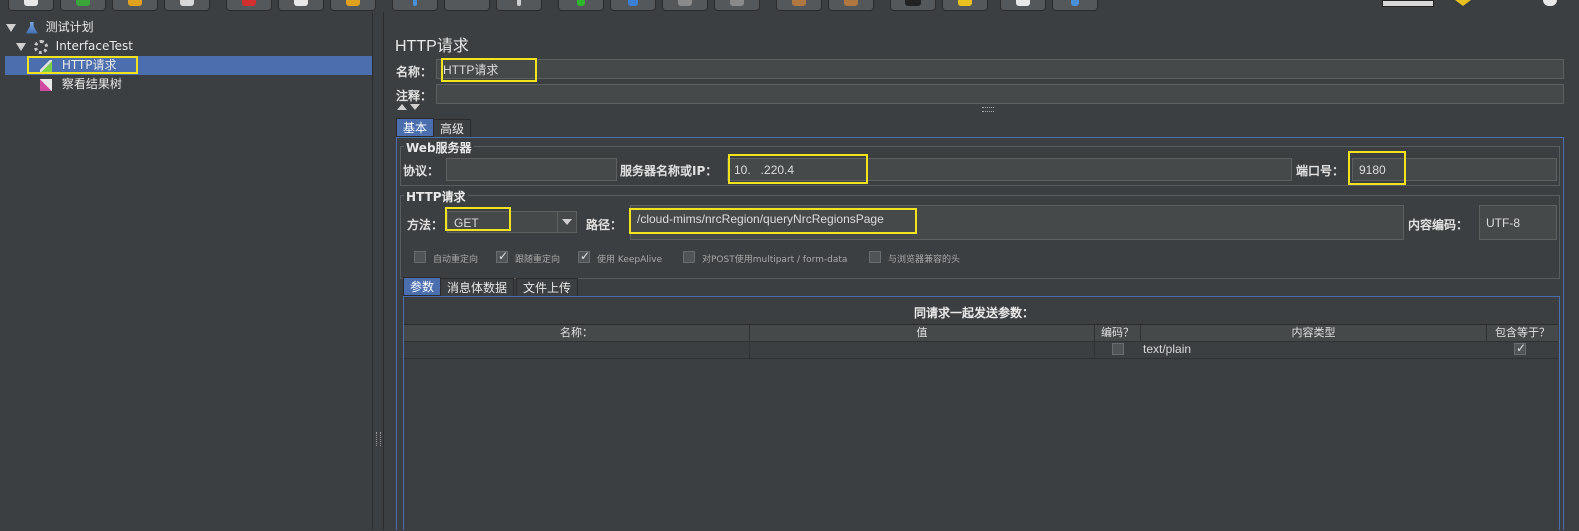  I want to click on help-button, so click(1075, 5).